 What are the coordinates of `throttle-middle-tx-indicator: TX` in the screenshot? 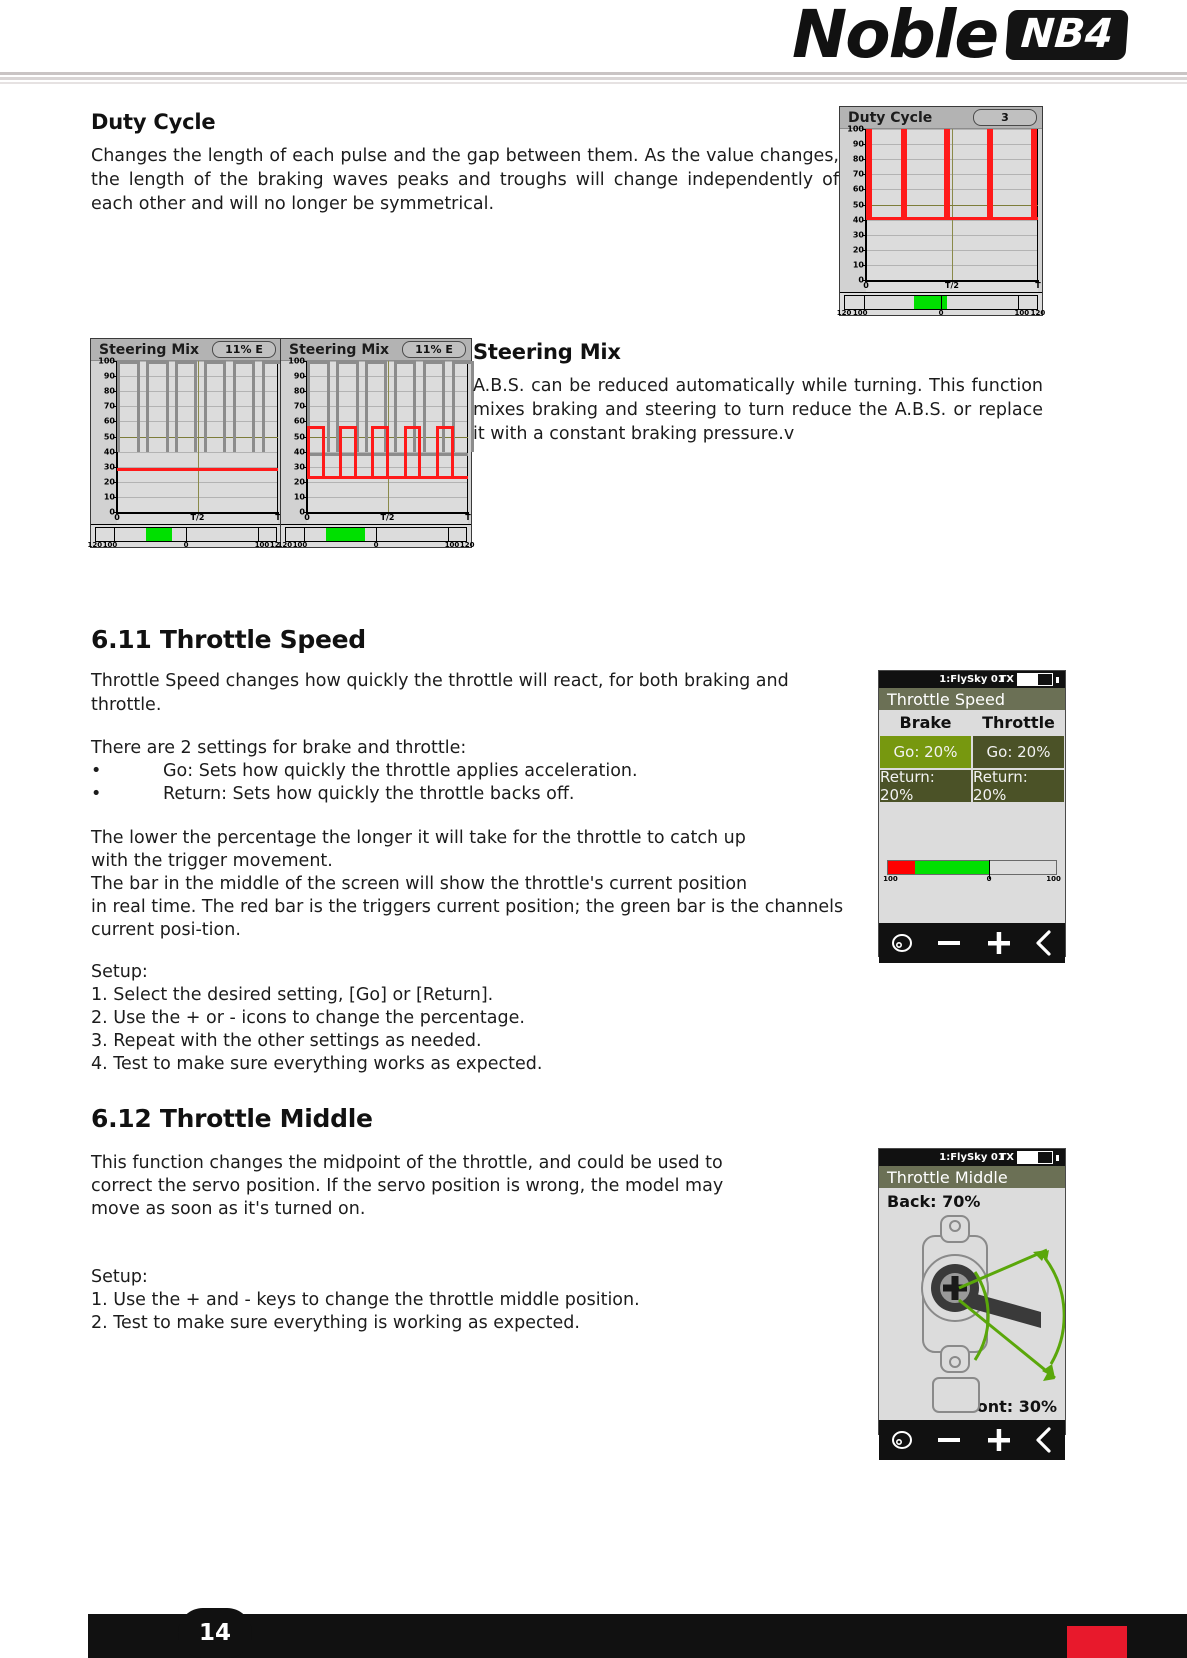 It's located at (1029, 1157).